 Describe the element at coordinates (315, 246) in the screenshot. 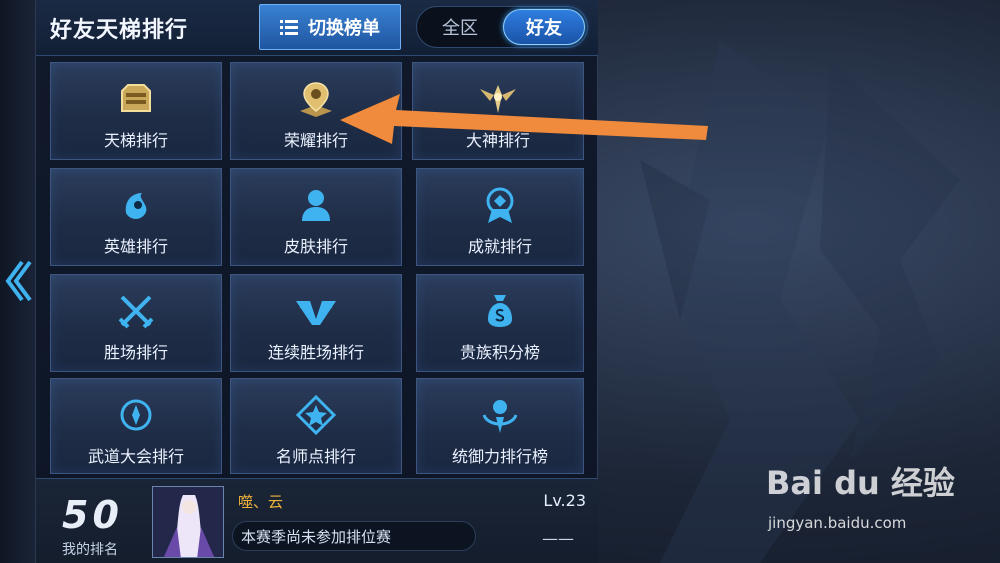

I see `category-label: 皮肤排行` at that location.